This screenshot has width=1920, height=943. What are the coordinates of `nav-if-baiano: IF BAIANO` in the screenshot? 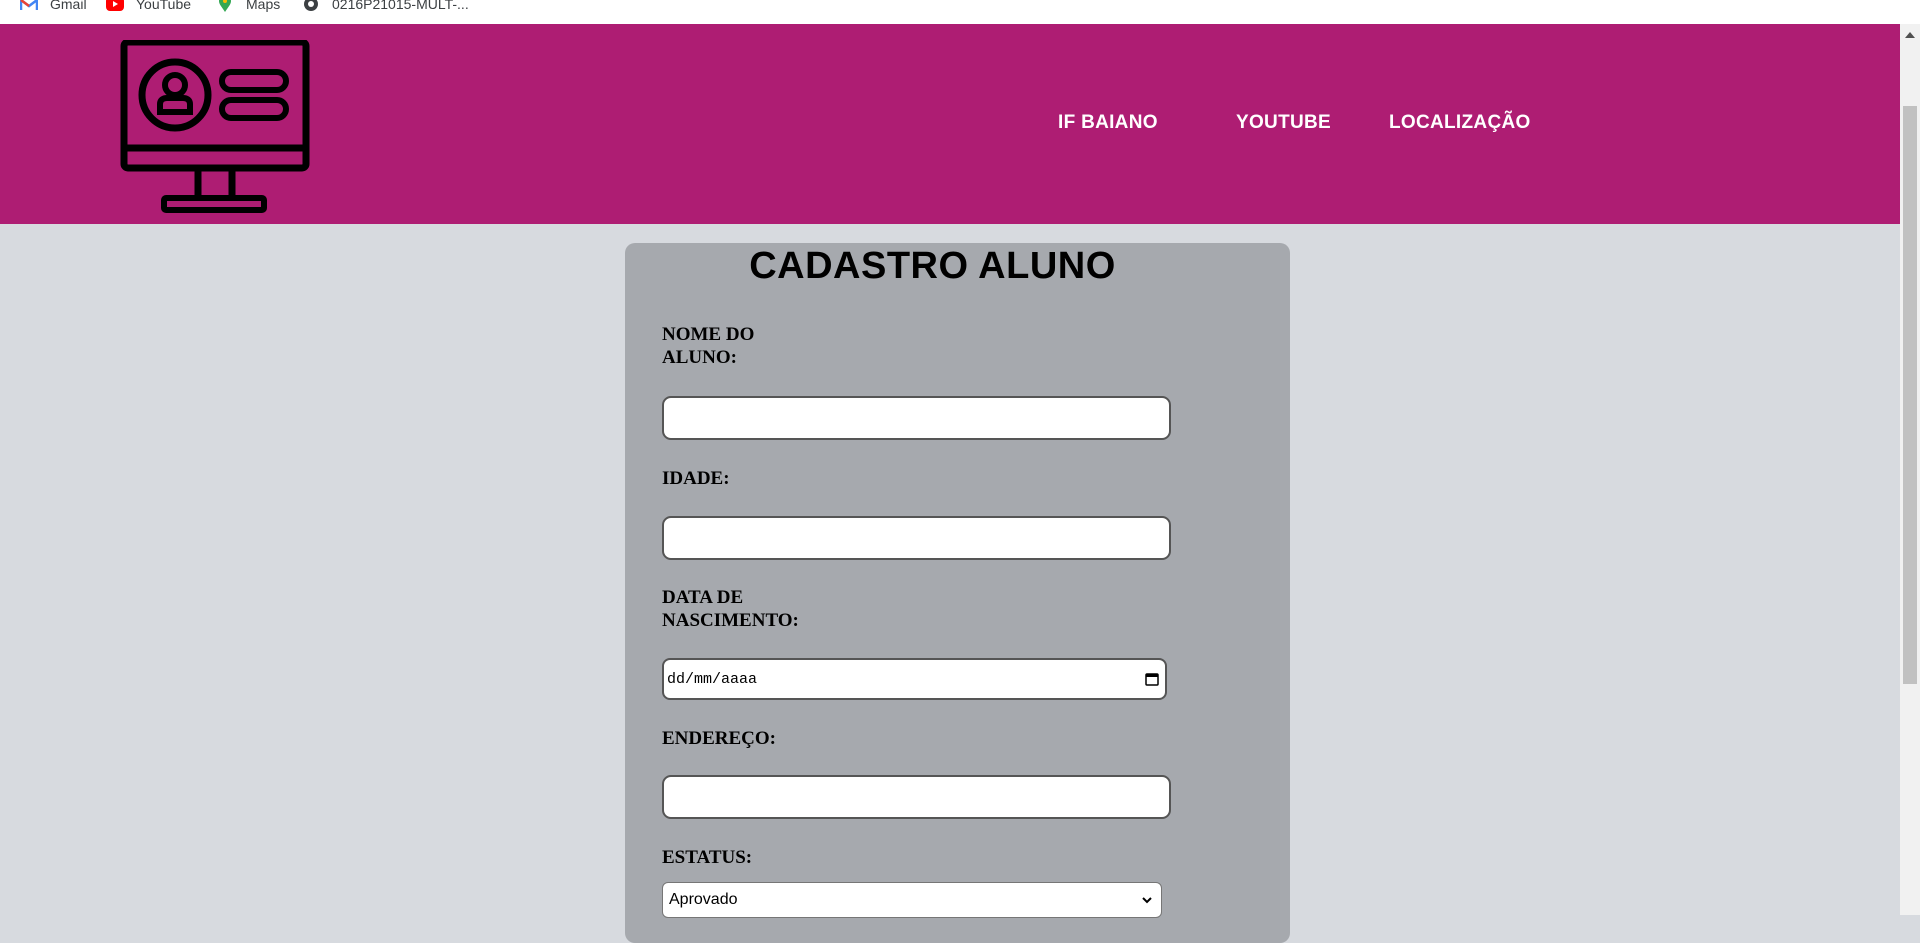 It's located at (1108, 123).